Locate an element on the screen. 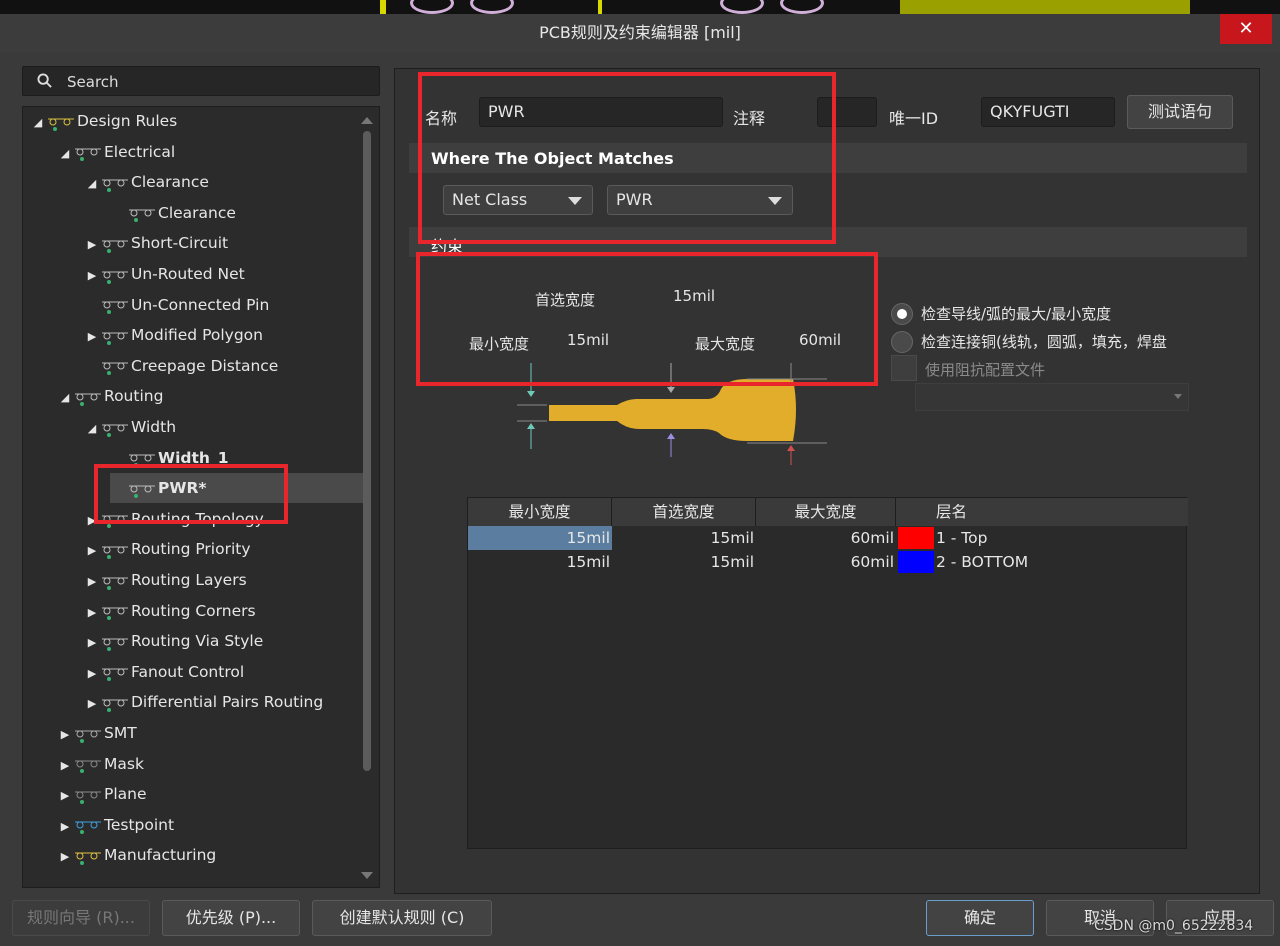 The image size is (1280, 946). tree-item-label: Routing Priority is located at coordinates (191, 549).